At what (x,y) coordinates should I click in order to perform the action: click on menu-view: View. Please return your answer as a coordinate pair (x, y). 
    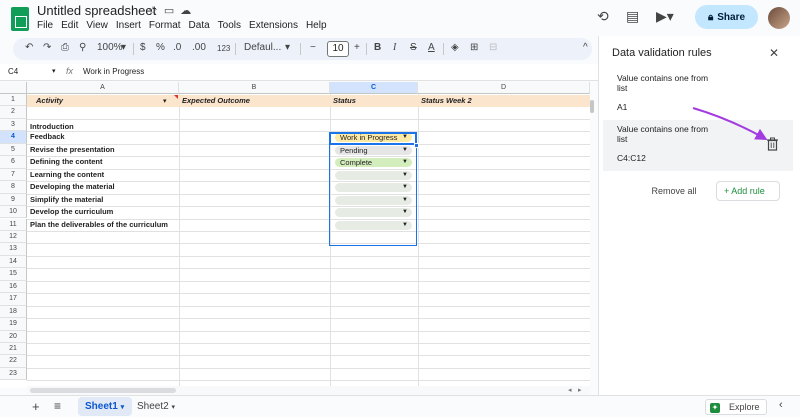
    Looking at the image, I should click on (97, 25).